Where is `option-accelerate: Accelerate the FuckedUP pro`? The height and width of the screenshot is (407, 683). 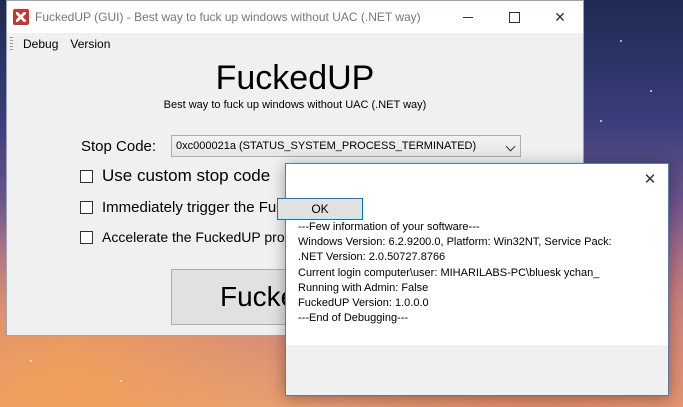 option-accelerate: Accelerate the FuckedUP pro is located at coordinates (182, 237).